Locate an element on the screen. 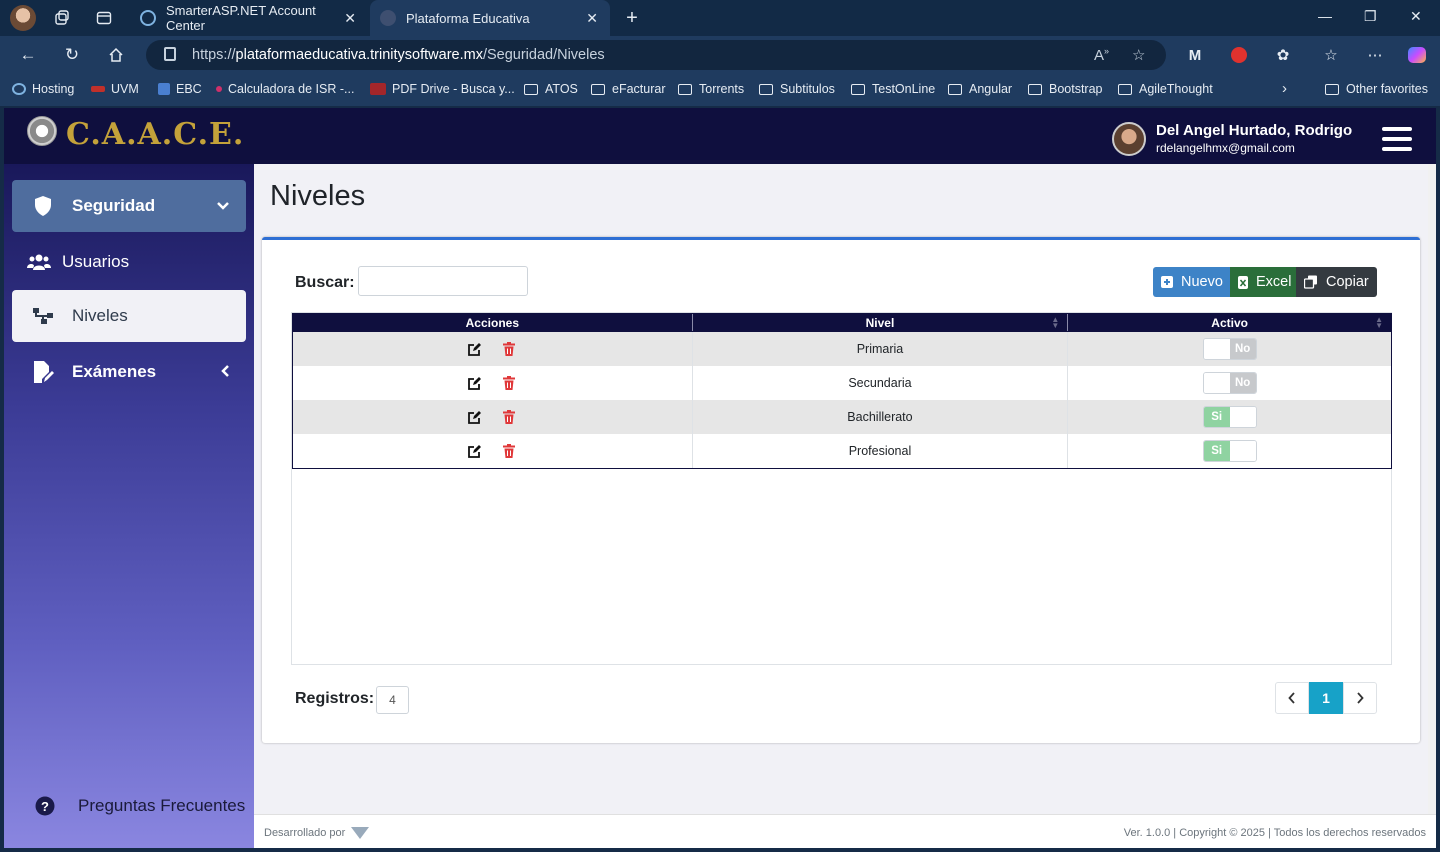  table-row: Primaria No is located at coordinates (842, 349).